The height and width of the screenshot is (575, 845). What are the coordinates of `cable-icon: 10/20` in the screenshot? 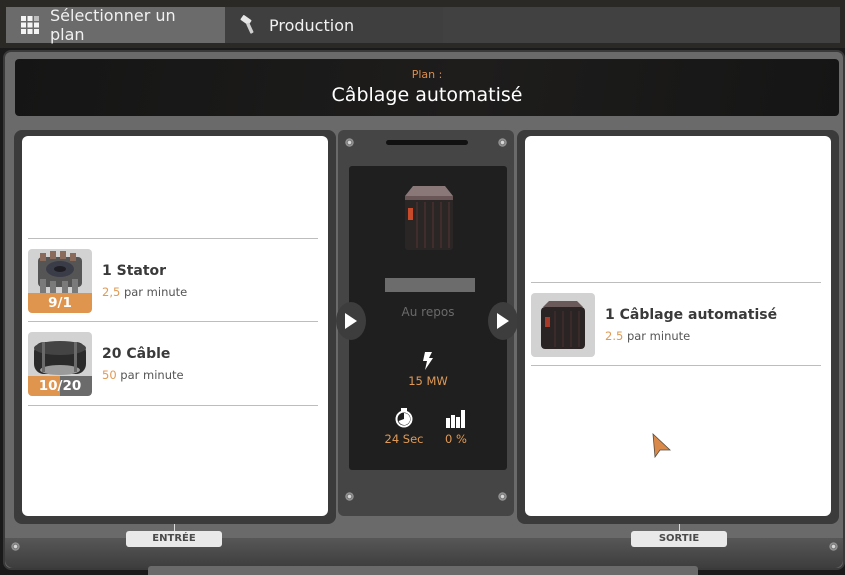 It's located at (60, 364).